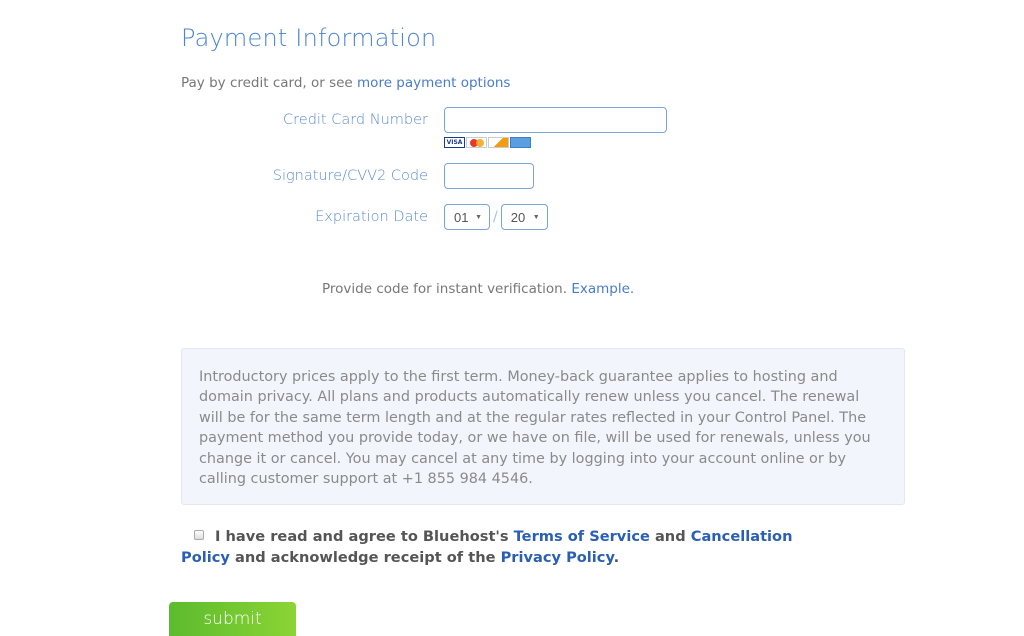 Image resolution: width=1024 pixels, height=636 pixels. What do you see at coordinates (267, 176) in the screenshot?
I see `cvv-row: Signature/CVV2 Code` at bounding box center [267, 176].